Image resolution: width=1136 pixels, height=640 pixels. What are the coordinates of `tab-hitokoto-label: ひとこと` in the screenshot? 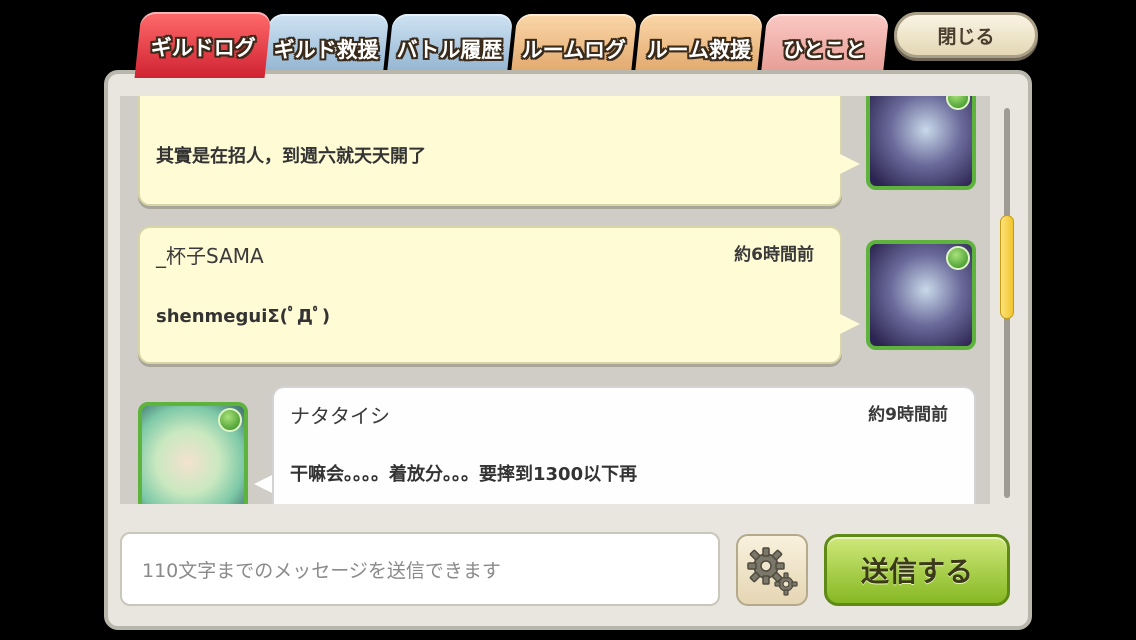 It's located at (824, 50).